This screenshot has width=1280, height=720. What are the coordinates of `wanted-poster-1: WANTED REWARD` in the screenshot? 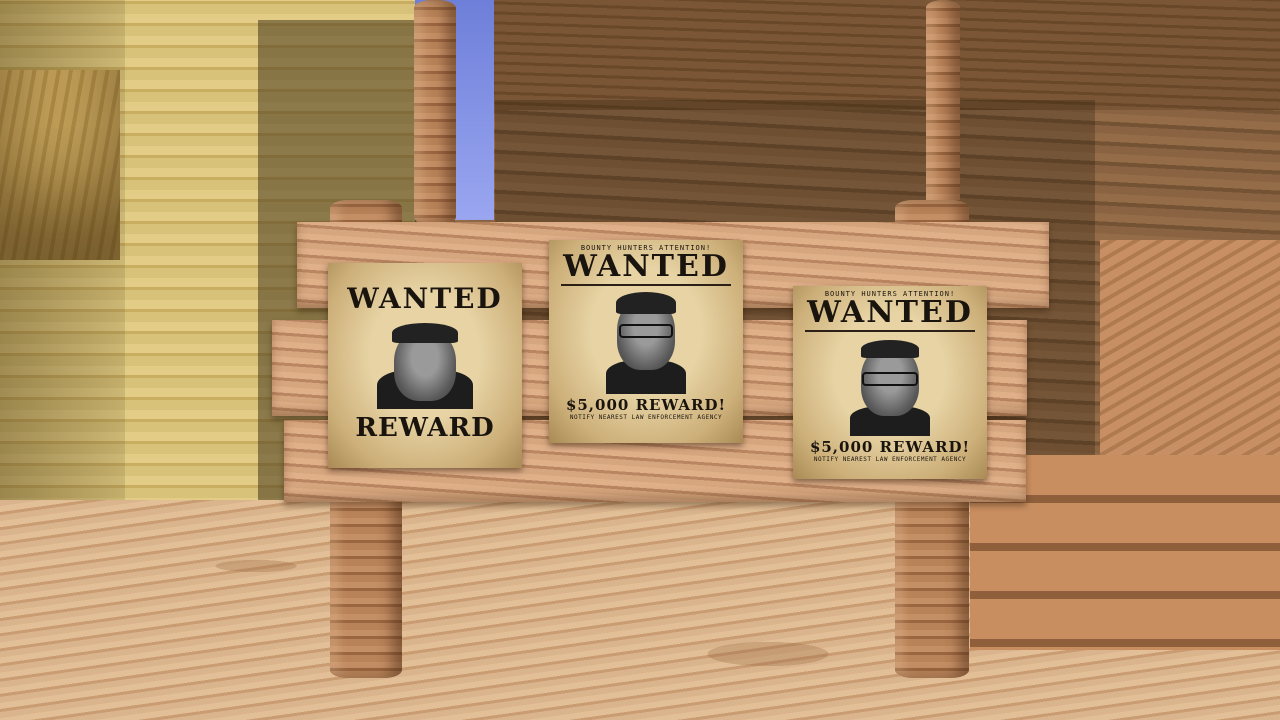 It's located at (425, 365).